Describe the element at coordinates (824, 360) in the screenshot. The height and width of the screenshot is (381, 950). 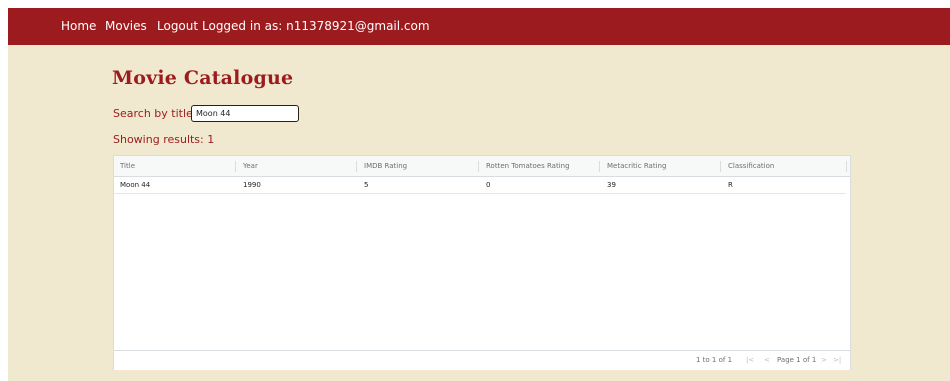
I see `next-page-icon: >` at that location.